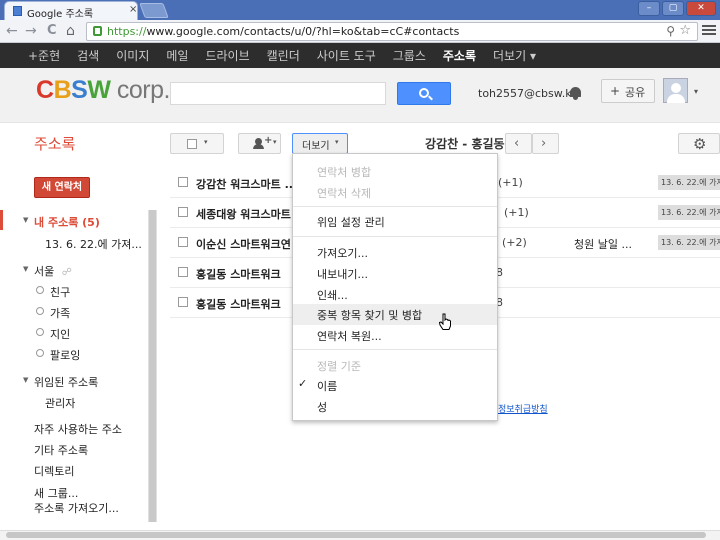 This screenshot has width=720, height=540. Describe the element at coordinates (60, 14) in the screenshot. I see `tab-title: Google 주소록` at that location.